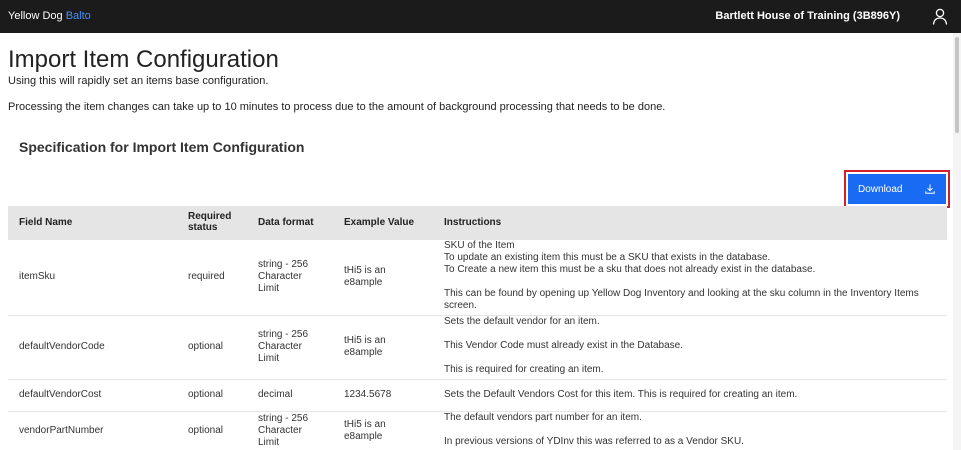  What do you see at coordinates (957, 85) in the screenshot?
I see `scrollbar-thumb` at bounding box center [957, 85].